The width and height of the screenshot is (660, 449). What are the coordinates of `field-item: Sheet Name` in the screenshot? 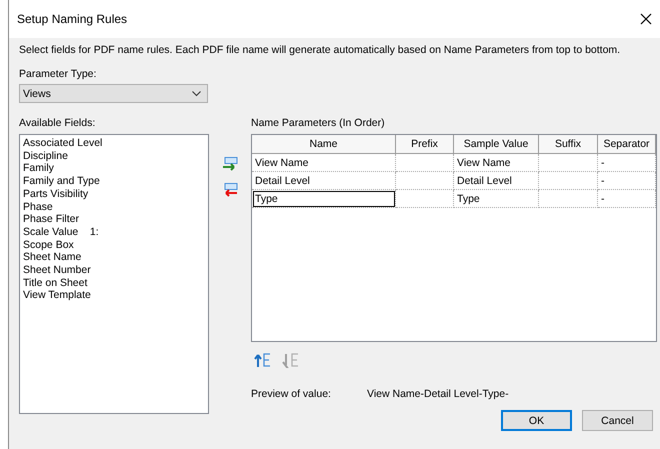 It's located at (114, 257).